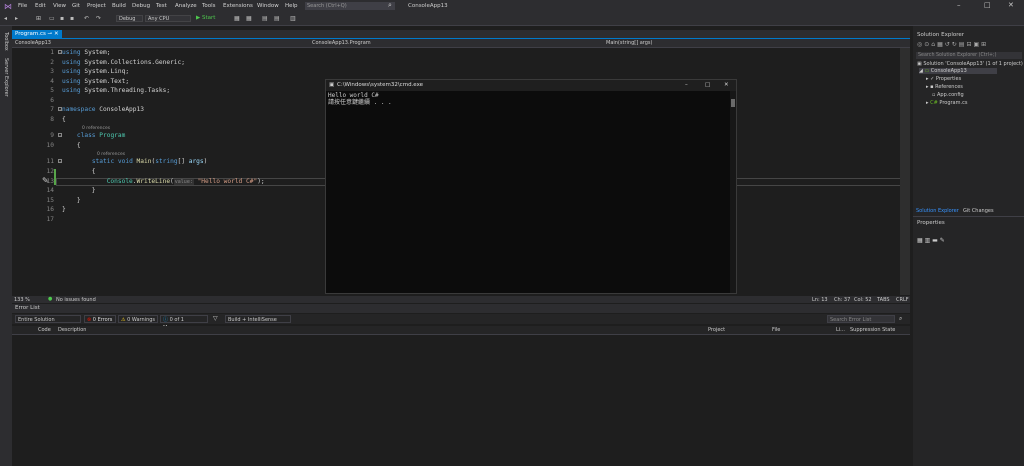 This screenshot has width=1024, height=466. What do you see at coordinates (969, 55) in the screenshot?
I see `solution-search-input: Search Solution Explorer (Ctrl+;)` at bounding box center [969, 55].